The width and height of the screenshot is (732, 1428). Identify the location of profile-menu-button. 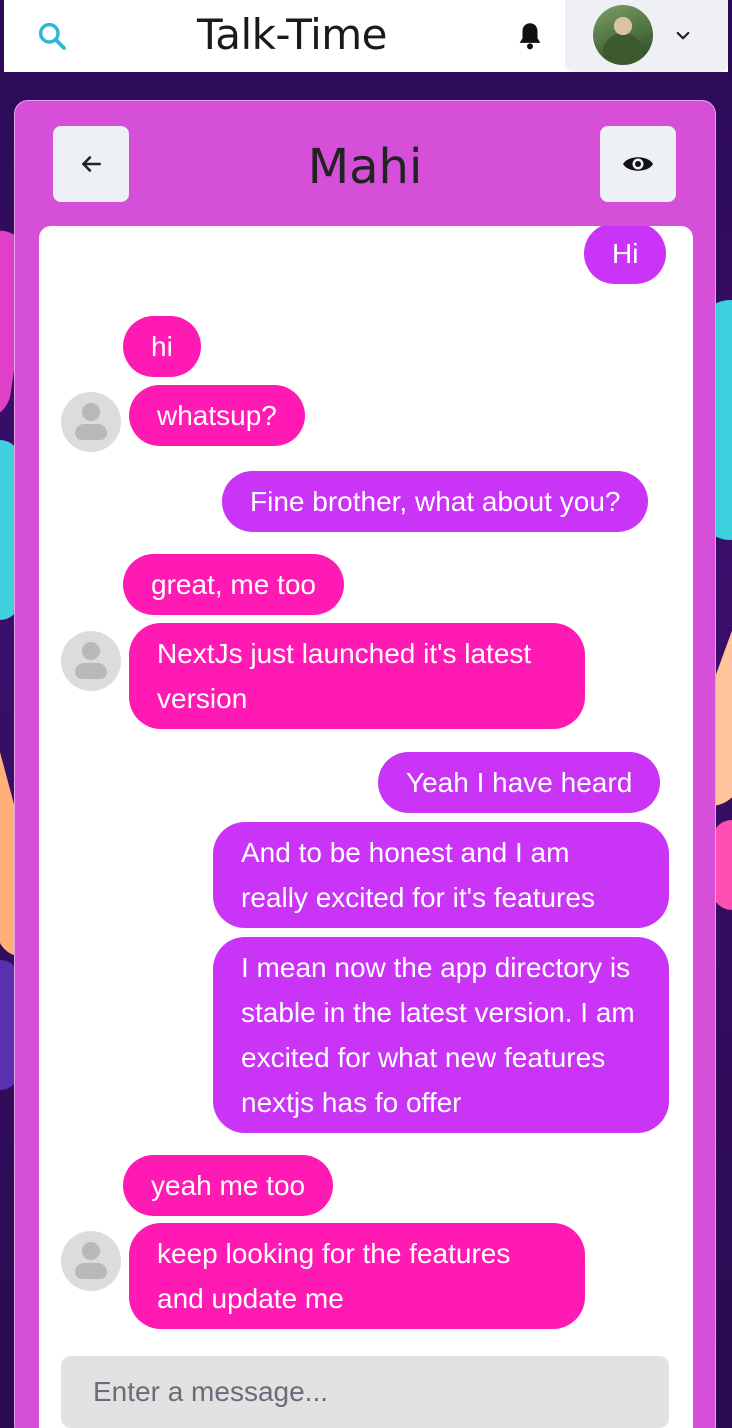
(646, 36).